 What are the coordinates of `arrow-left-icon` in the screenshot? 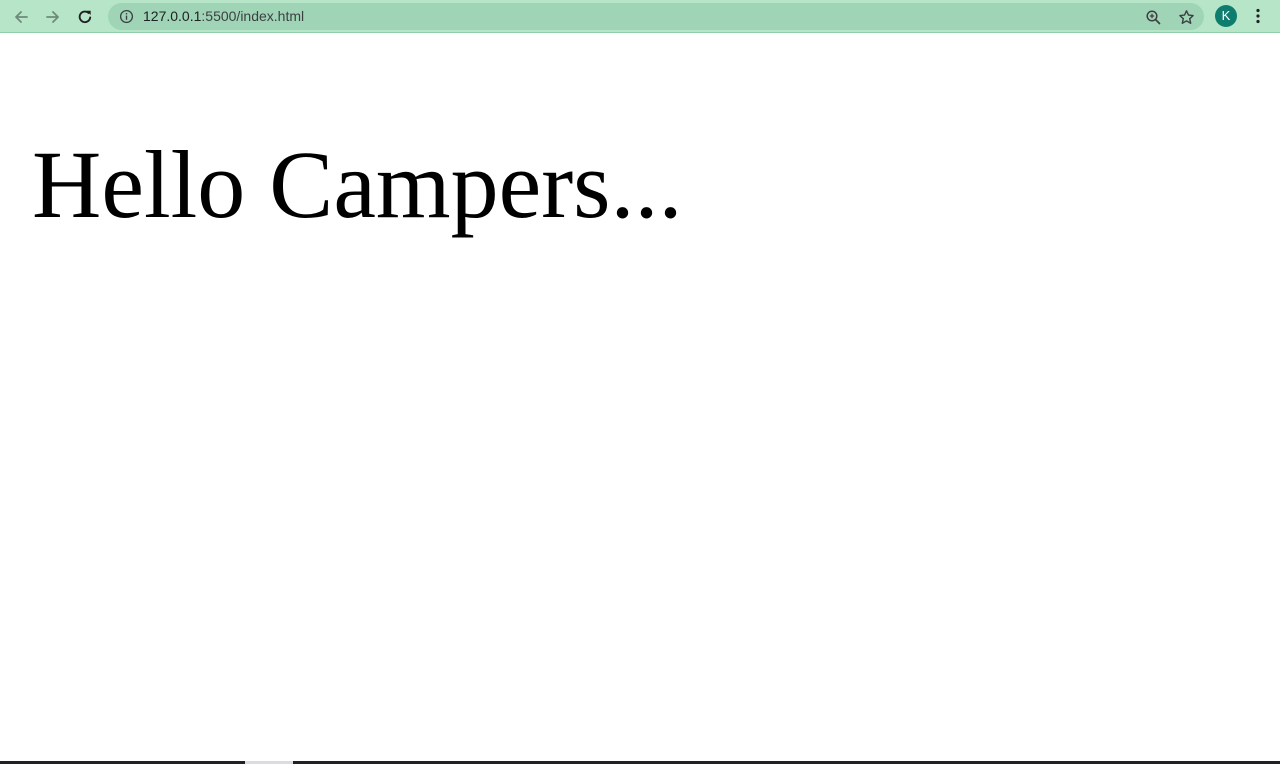 It's located at (21, 17).